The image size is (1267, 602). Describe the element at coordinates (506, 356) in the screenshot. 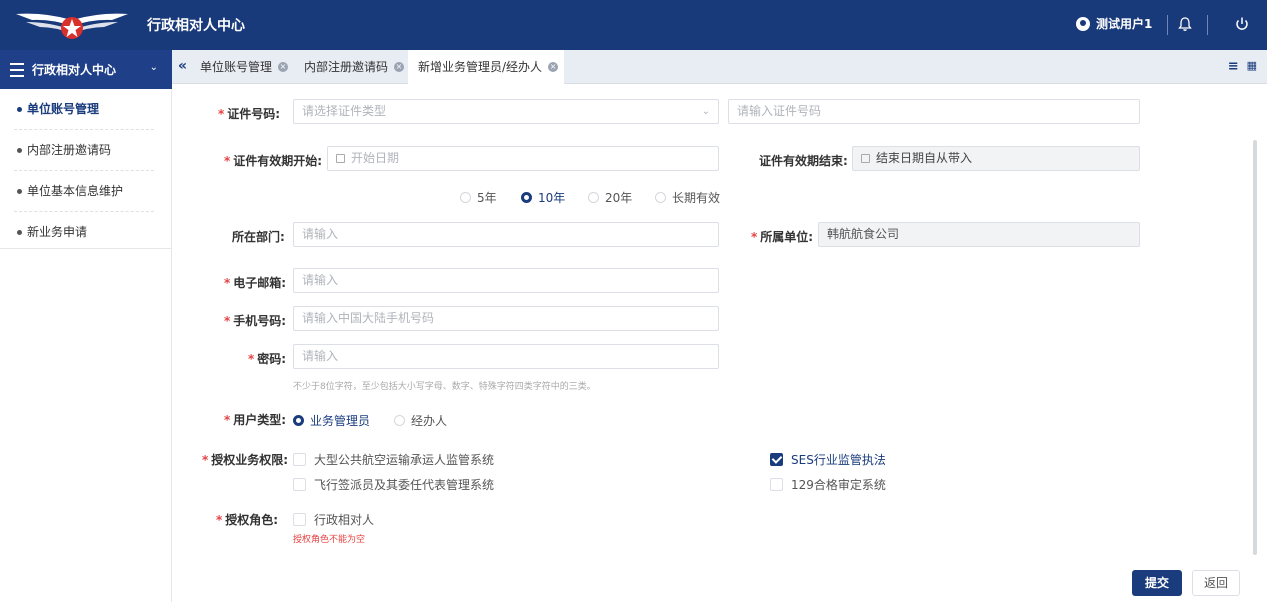

I see `password-input: 请输入` at that location.